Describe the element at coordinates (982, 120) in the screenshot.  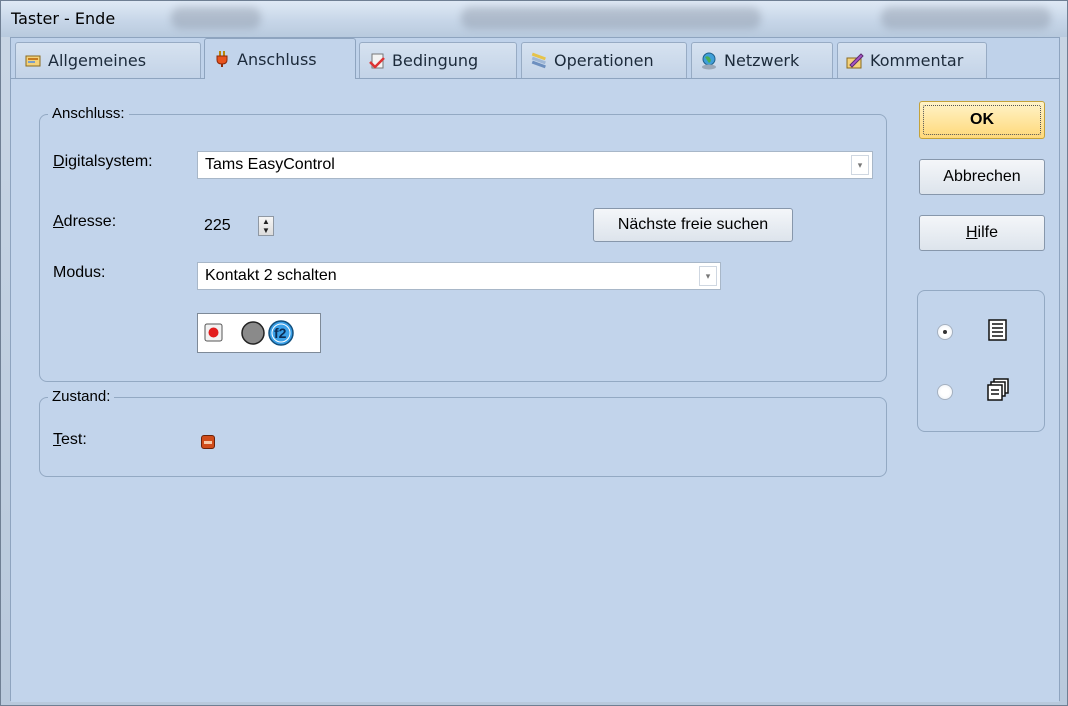
I see `ok-button: OK` at that location.